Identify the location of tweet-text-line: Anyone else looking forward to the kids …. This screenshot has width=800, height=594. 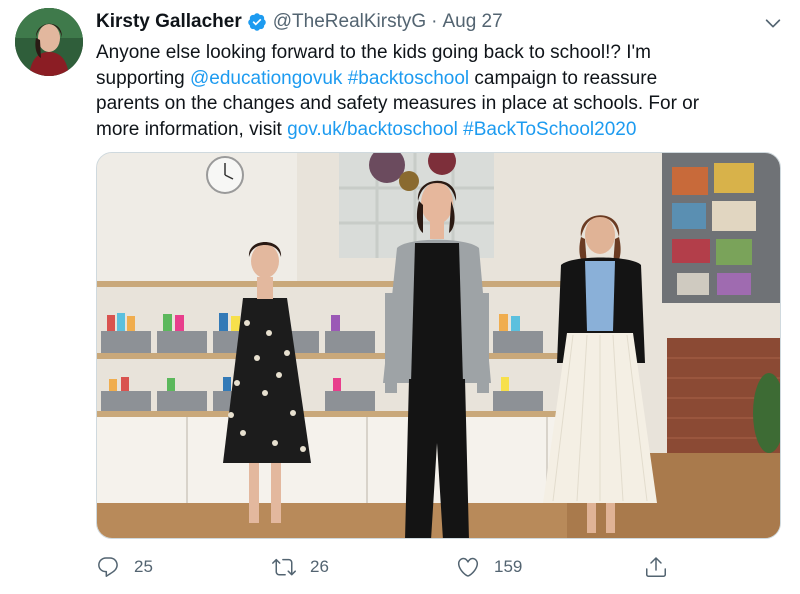
(441, 53).